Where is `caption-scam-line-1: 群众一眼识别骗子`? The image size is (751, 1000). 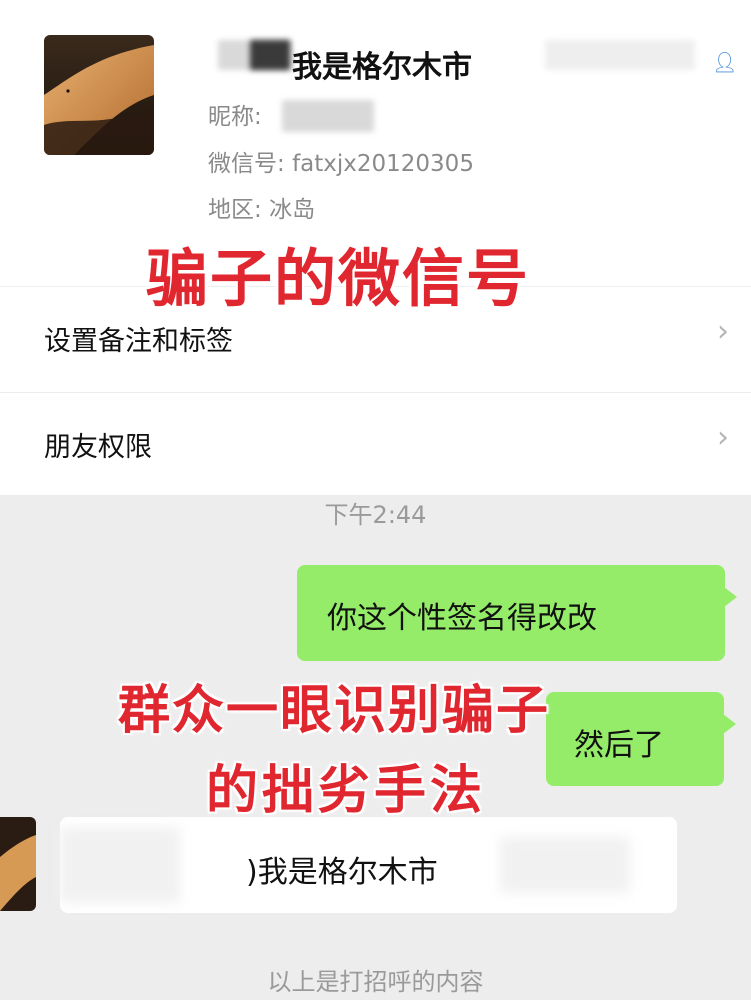 caption-scam-line-1: 群众一眼识别骗子 is located at coordinates (334, 711).